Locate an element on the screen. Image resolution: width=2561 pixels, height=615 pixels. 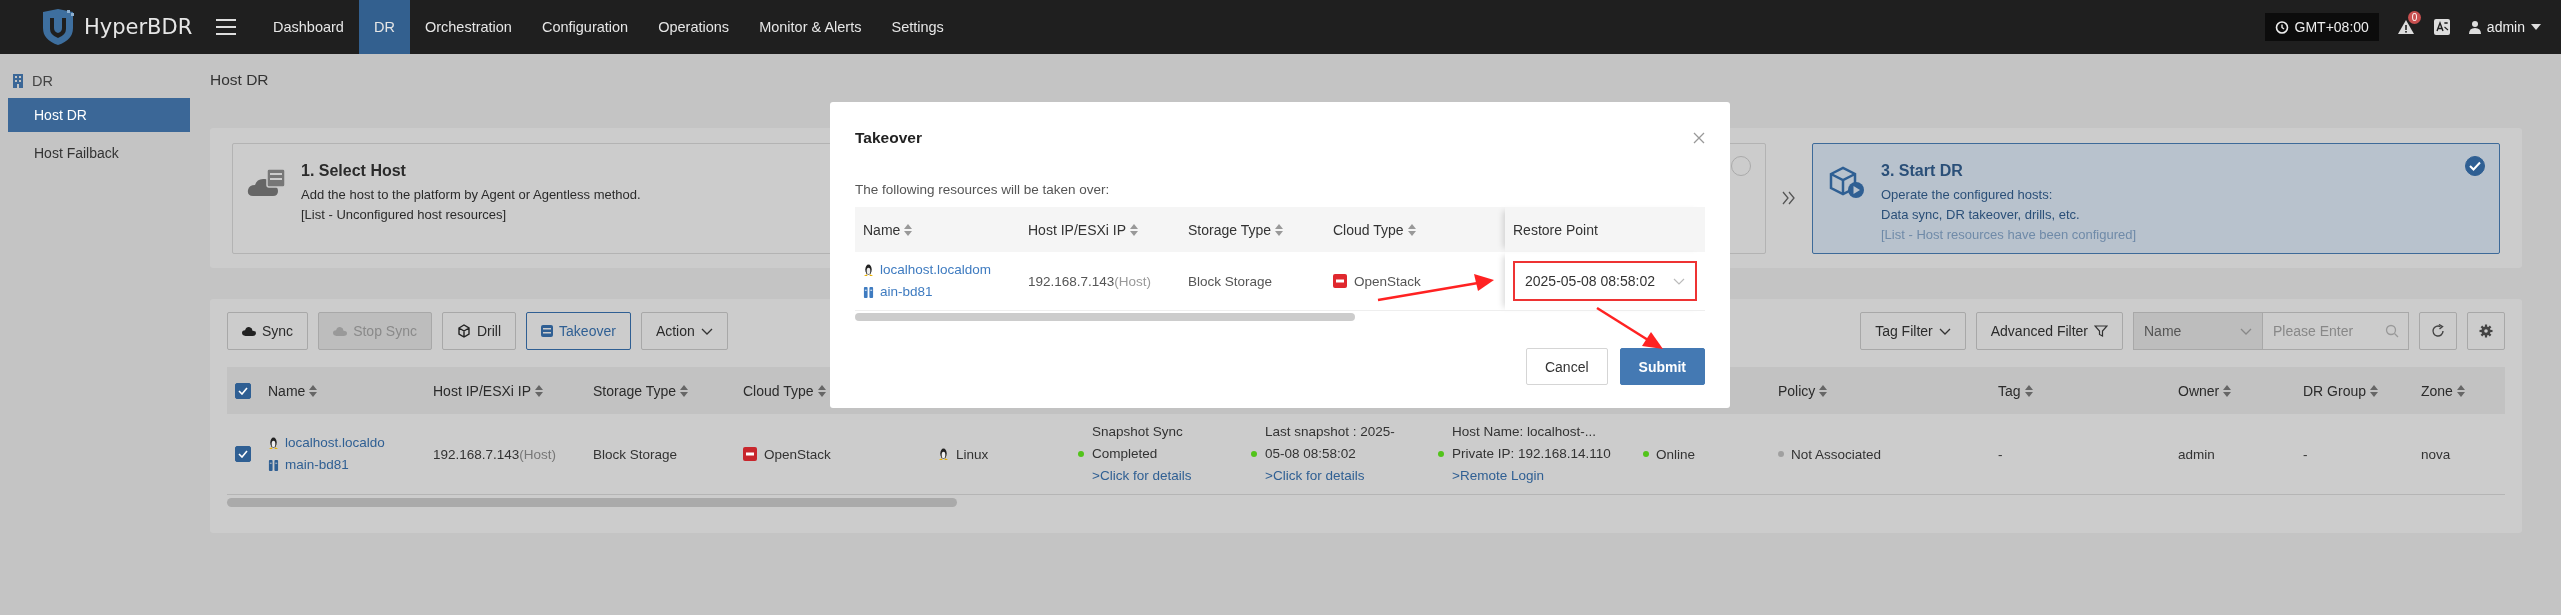
dropdown-button: Action is located at coordinates (684, 331).